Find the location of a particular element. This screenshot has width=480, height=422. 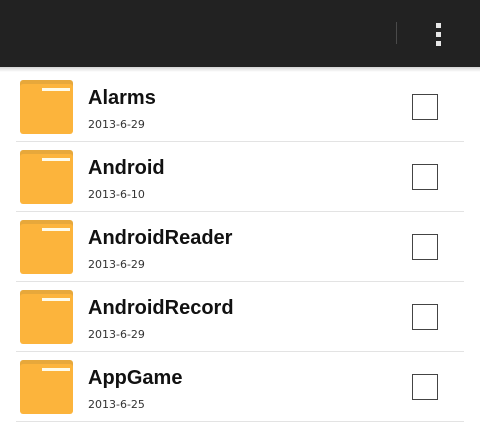

folder-name: AndroidReader is located at coordinates (160, 238).